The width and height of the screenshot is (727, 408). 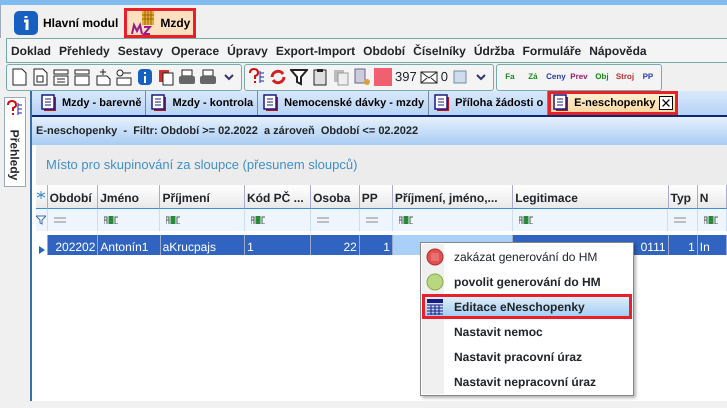 What do you see at coordinates (73, 197) in the screenshot?
I see `column-header: Období` at bounding box center [73, 197].